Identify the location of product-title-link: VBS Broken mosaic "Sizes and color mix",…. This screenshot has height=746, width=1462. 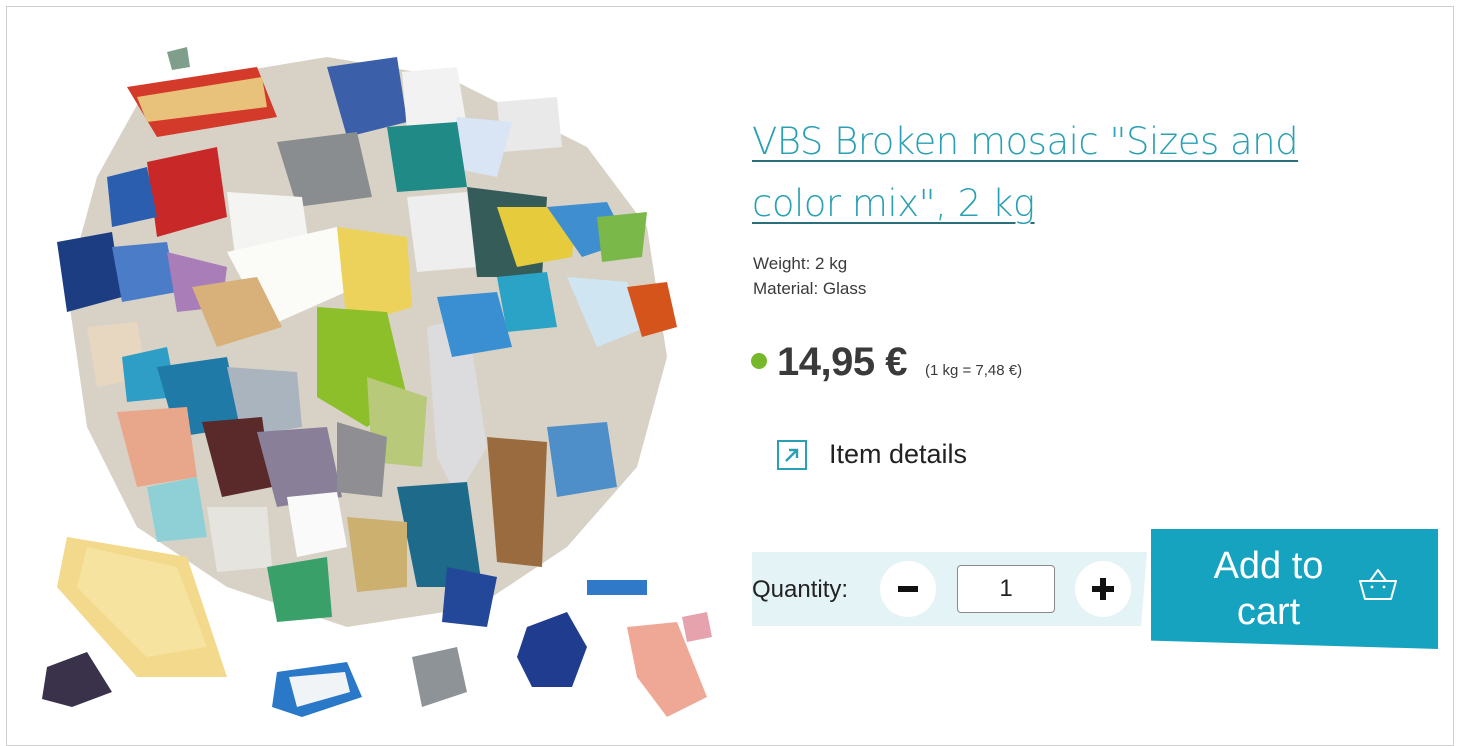
(1025, 172).